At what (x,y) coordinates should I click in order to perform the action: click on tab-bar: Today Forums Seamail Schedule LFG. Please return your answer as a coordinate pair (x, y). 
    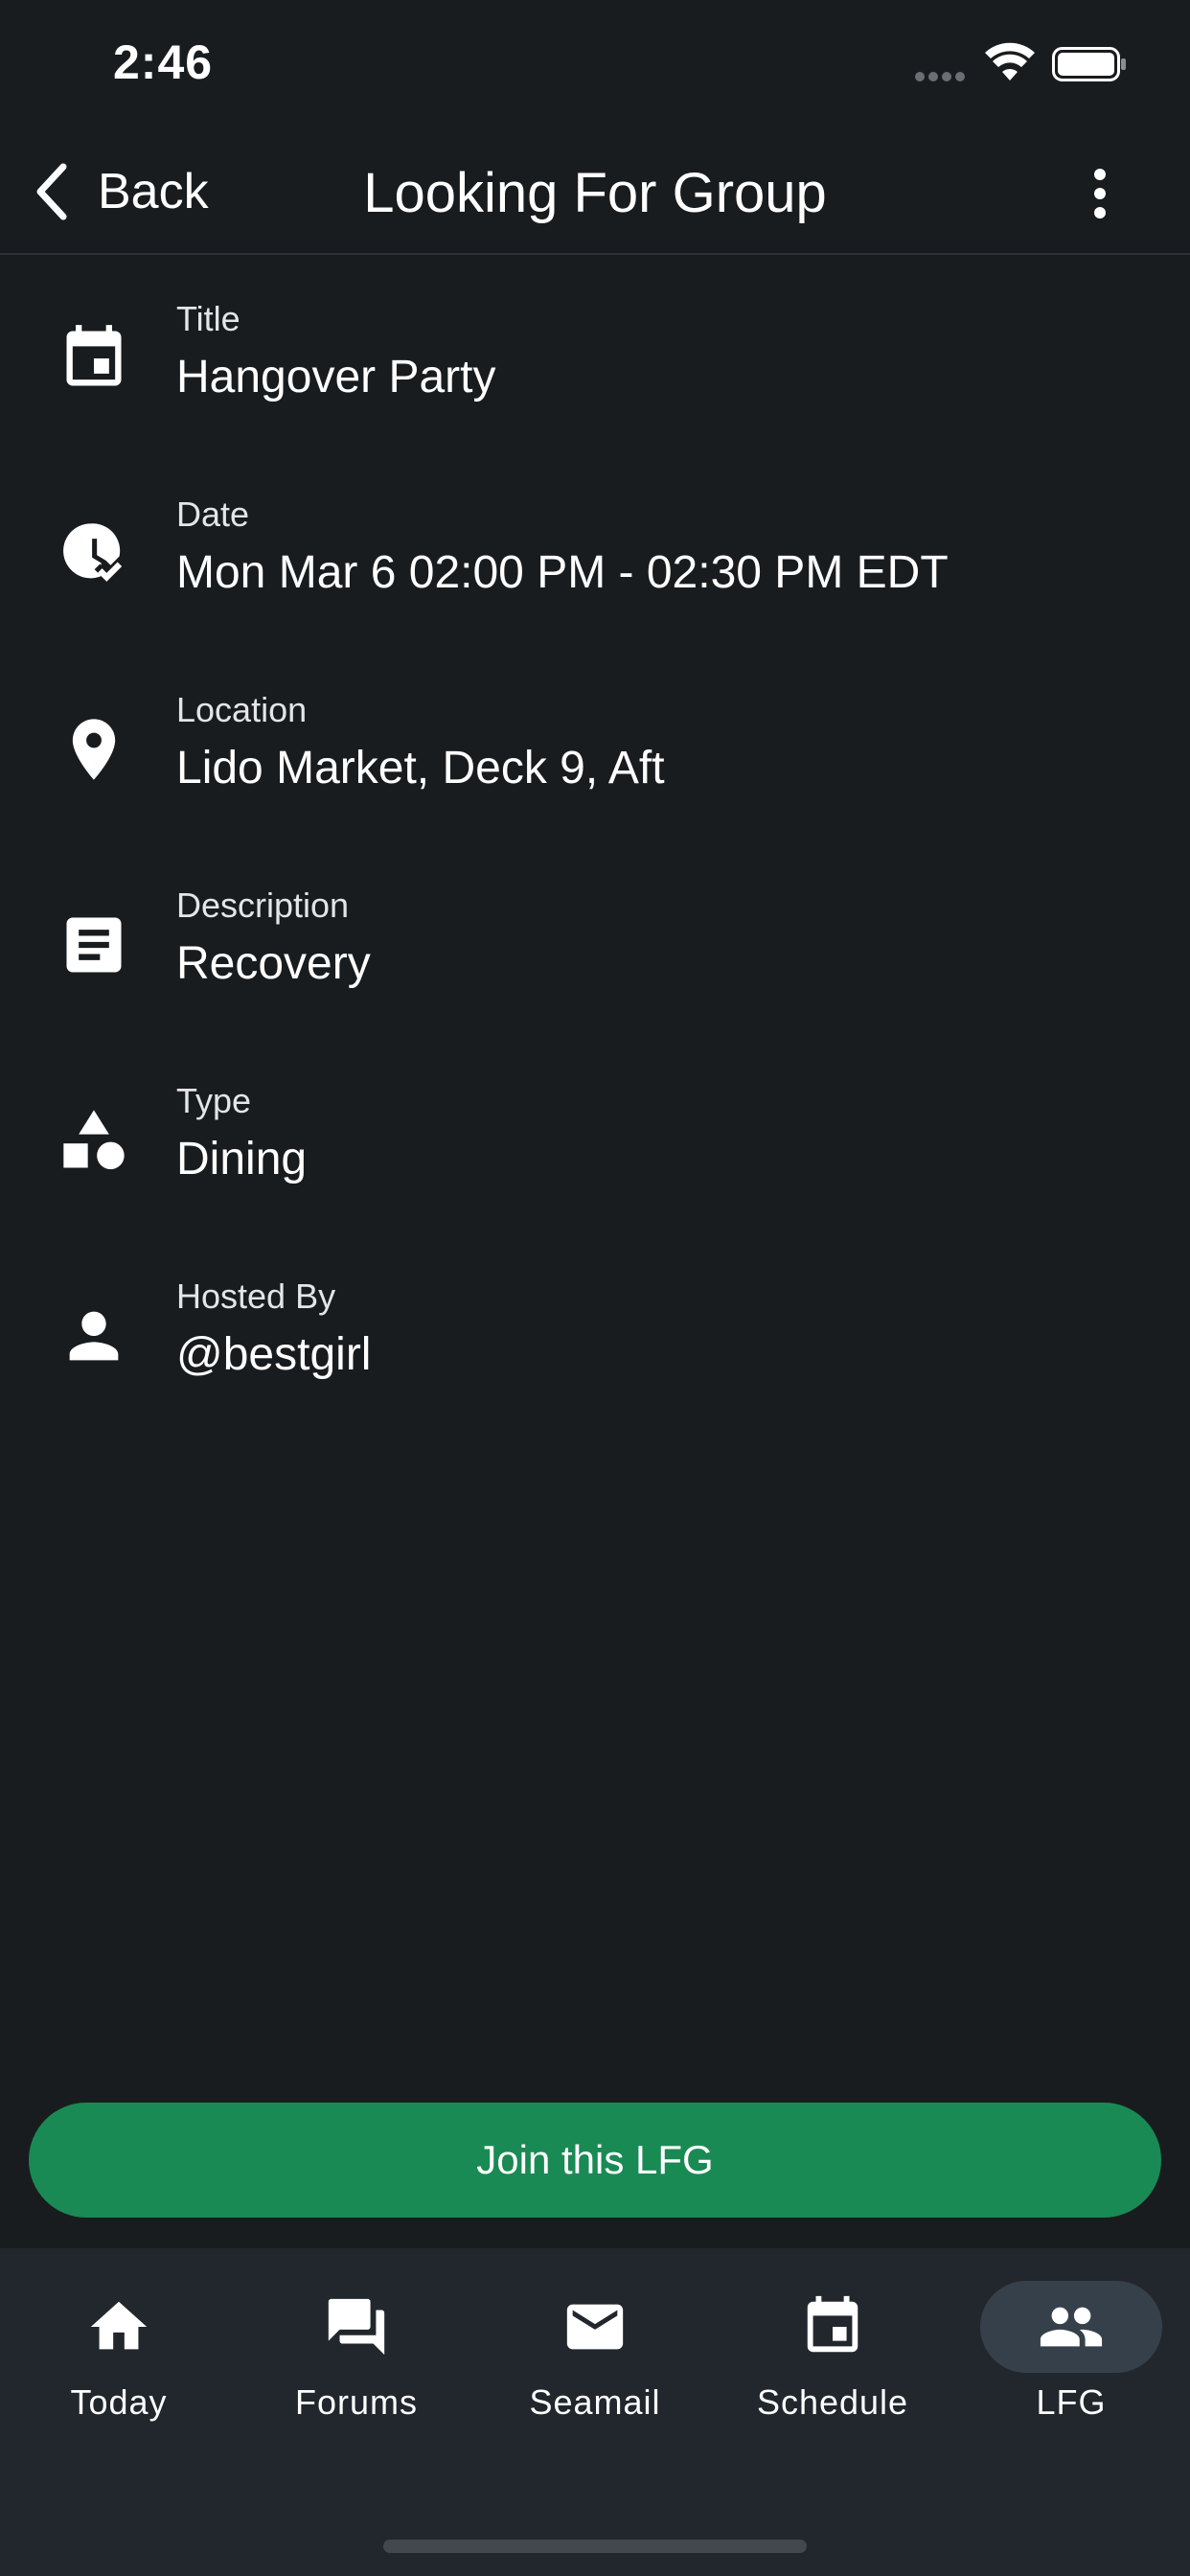
    Looking at the image, I should click on (595, 2412).